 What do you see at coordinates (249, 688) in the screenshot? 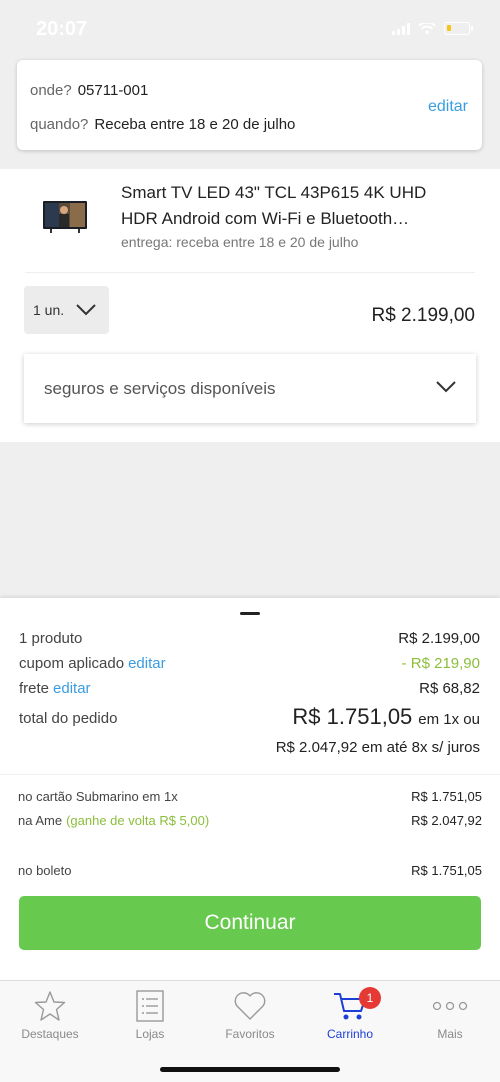
I see `summary-shipping-row: frete editar R$ 68,82` at bounding box center [249, 688].